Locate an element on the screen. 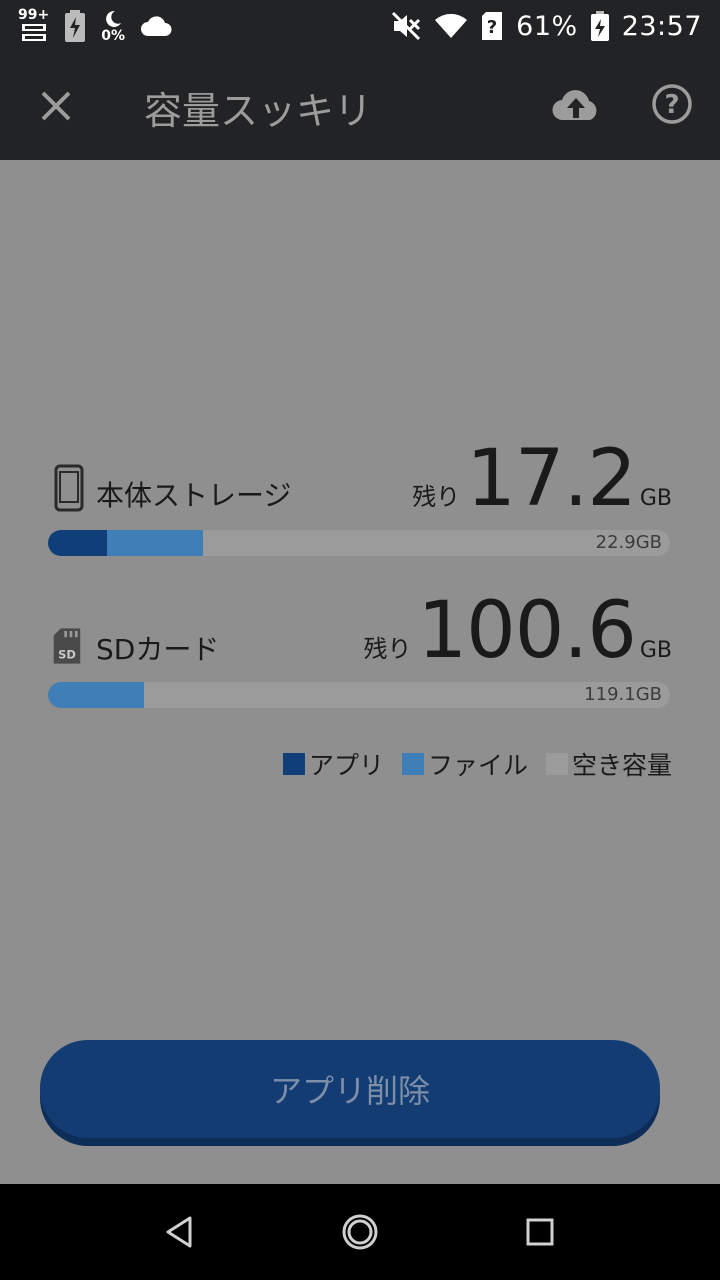 This screenshot has height=1280, width=720. legend-files: ファイル is located at coordinates (464, 764).